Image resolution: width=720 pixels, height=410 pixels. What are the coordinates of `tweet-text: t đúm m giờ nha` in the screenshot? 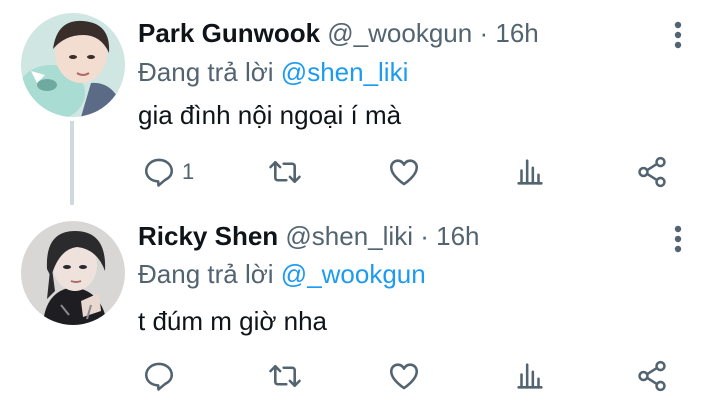 It's located at (233, 321).